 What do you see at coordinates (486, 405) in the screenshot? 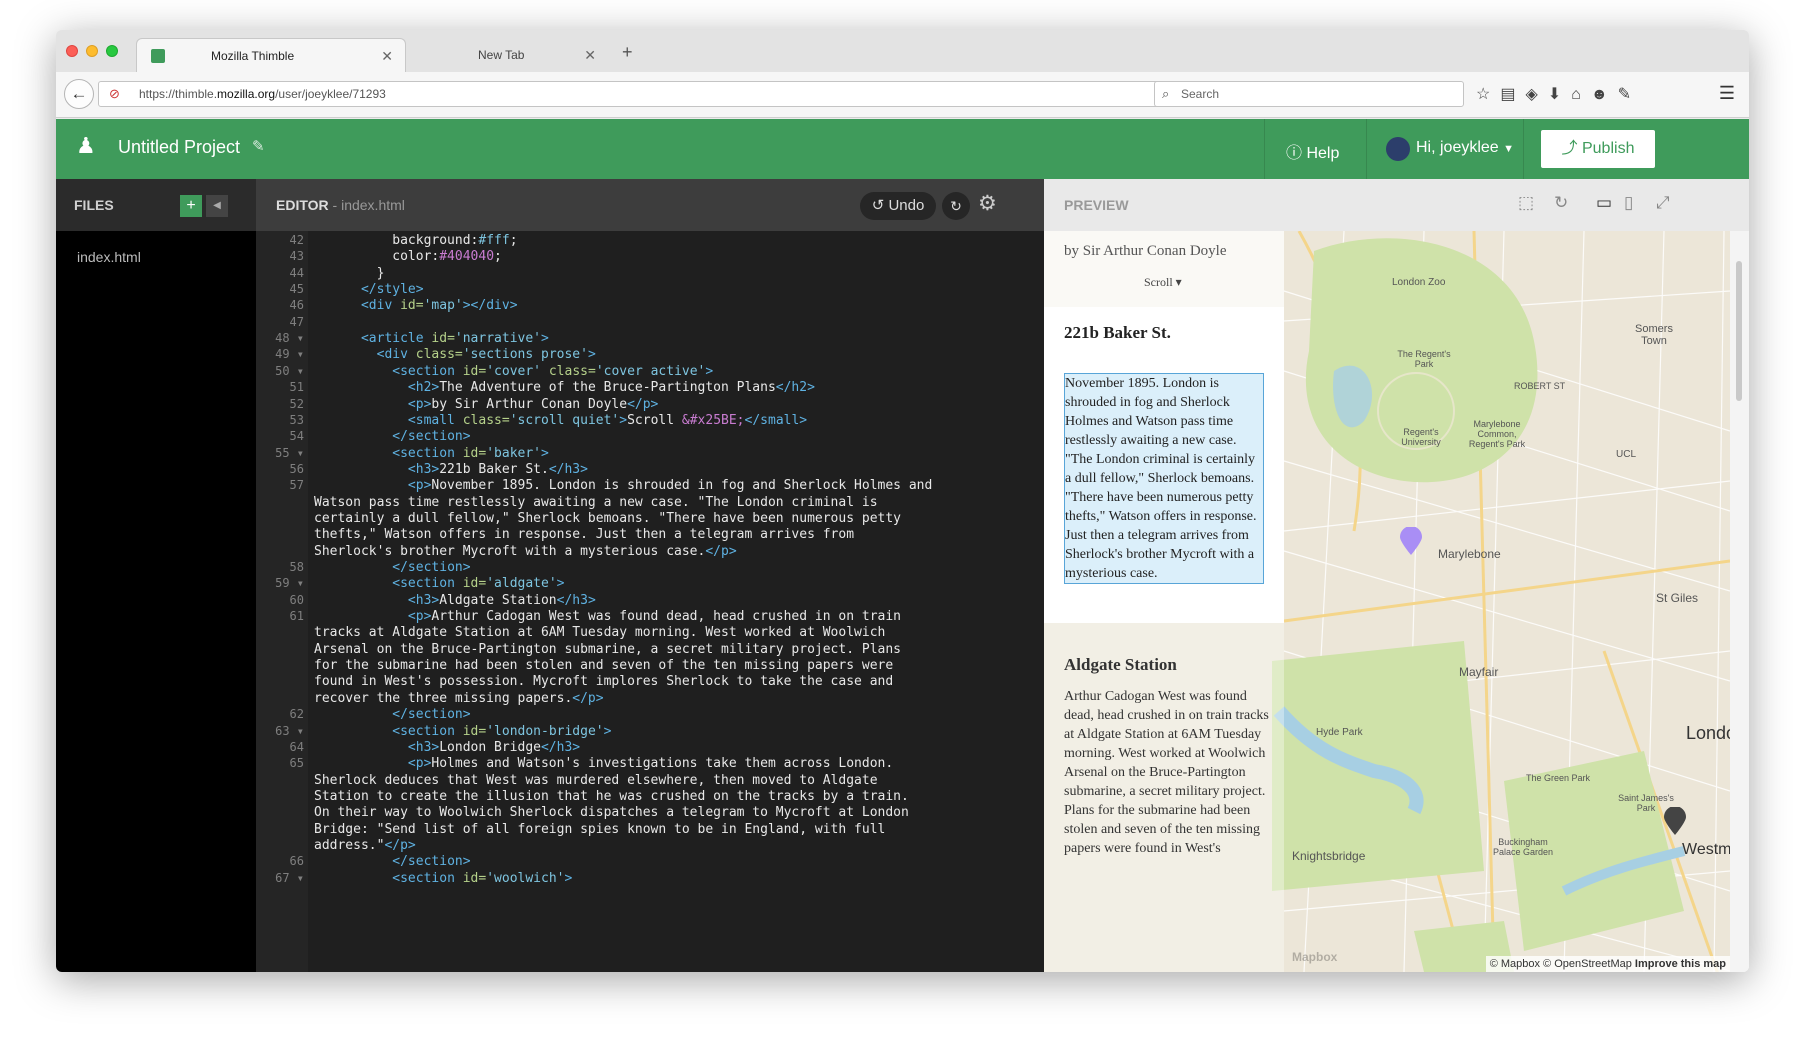
I see `code-line: <p>by Sir Arthur Conan Doyle</p>` at bounding box center [486, 405].